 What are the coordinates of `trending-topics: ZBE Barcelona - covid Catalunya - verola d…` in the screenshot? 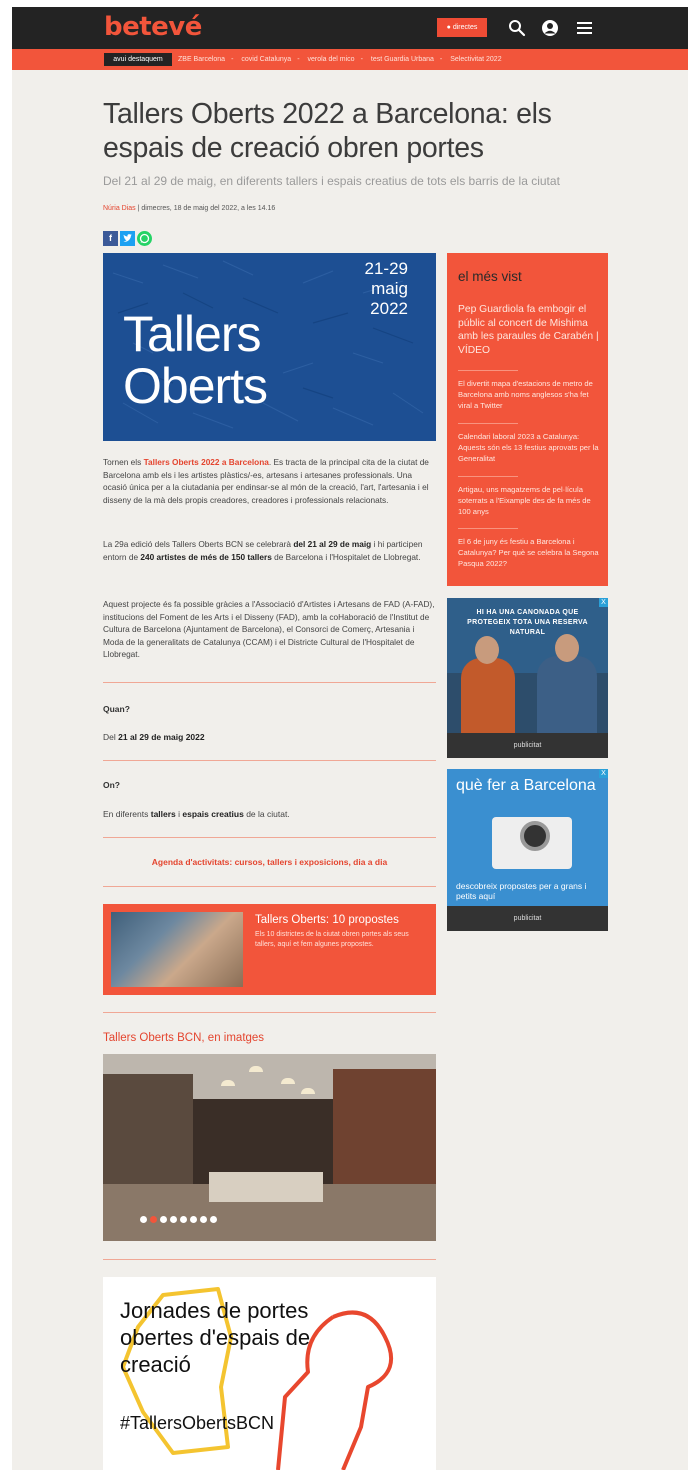 It's located at (340, 59).